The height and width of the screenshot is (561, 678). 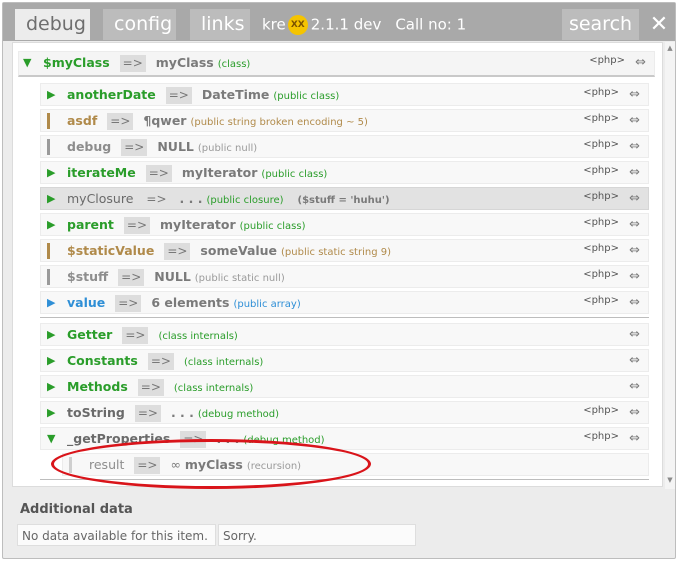 What do you see at coordinates (670, 480) in the screenshot?
I see `scroll-down-icon: ▼` at bounding box center [670, 480].